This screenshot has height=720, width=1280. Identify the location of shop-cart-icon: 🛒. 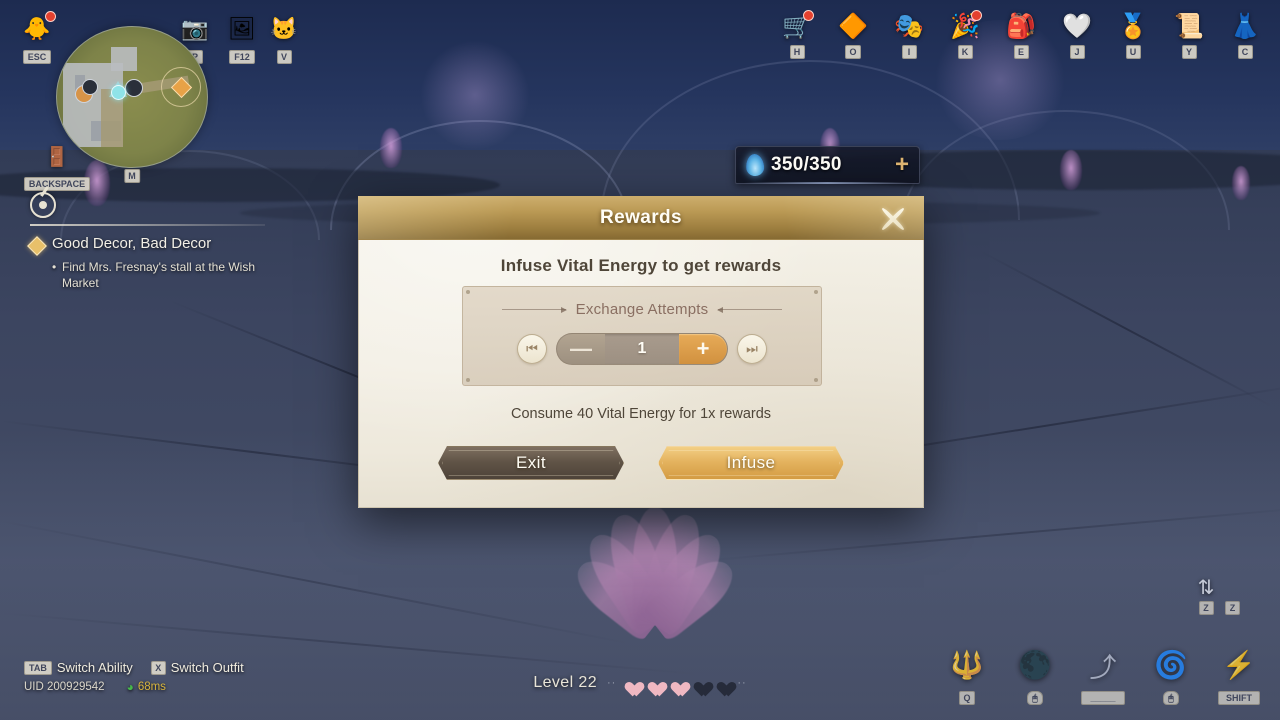
(797, 26).